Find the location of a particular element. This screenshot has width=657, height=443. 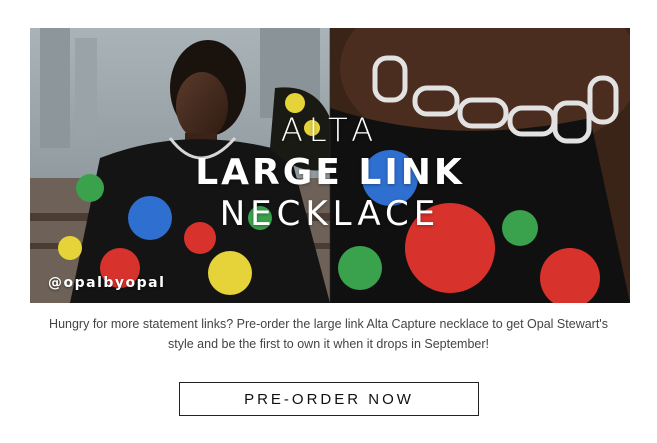

headline-line-1: ALTA is located at coordinates (330, 130).